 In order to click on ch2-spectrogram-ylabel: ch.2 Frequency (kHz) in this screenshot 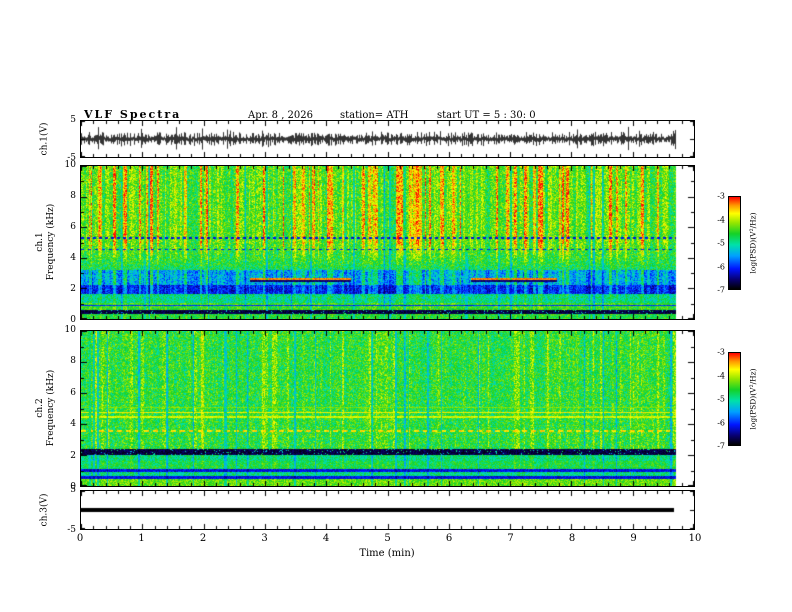, I will do `click(46, 408)`.